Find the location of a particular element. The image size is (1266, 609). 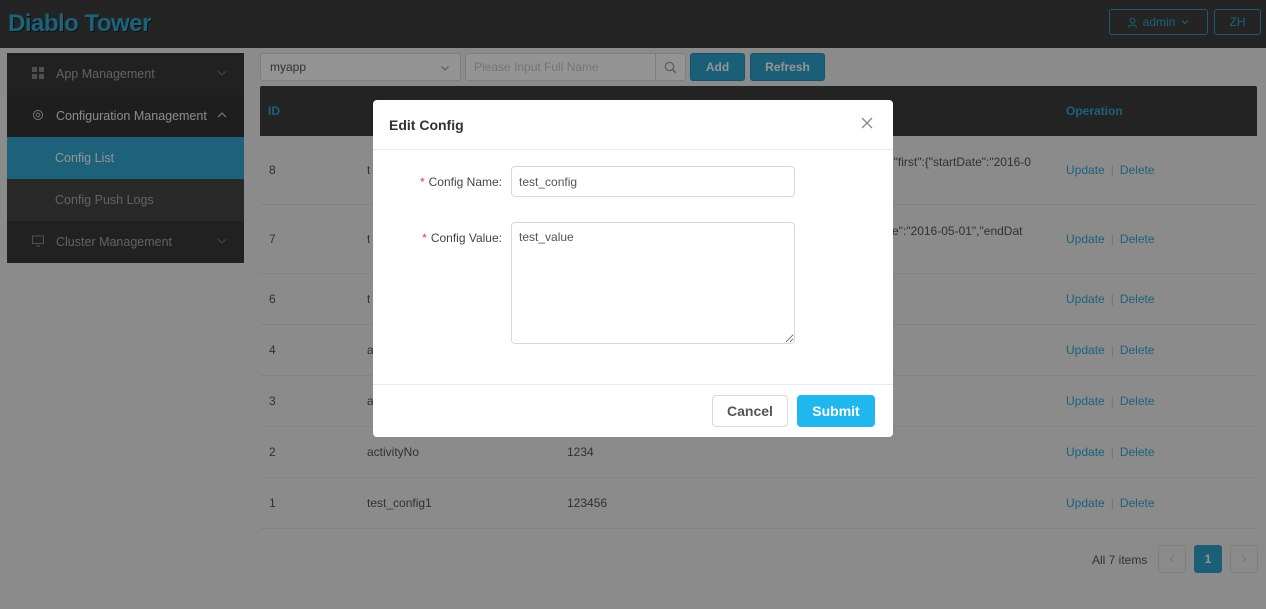

config-value-textarea: test_value is located at coordinates (653, 283).